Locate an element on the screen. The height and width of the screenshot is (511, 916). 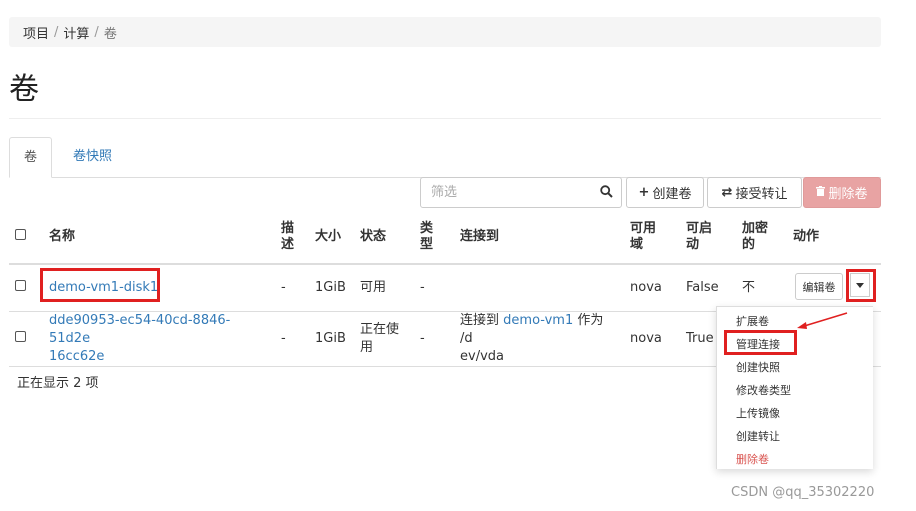
tab-volumes: 卷 is located at coordinates (31, 157).